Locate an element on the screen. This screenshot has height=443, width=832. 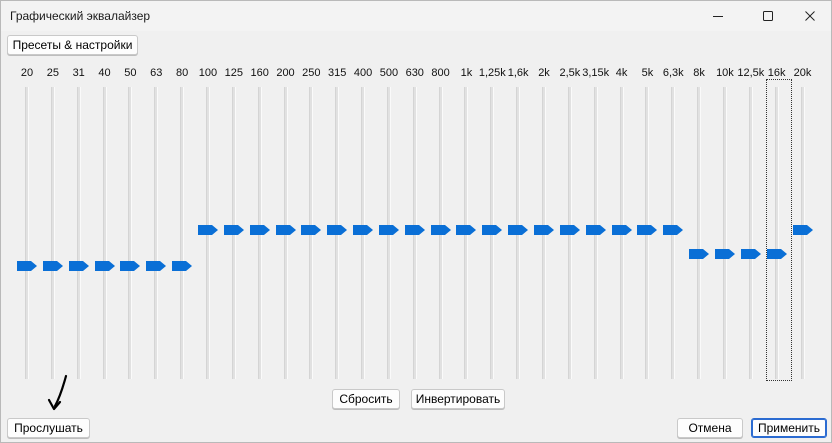
band-label-1,25k: 1,25k is located at coordinates (492, 73).